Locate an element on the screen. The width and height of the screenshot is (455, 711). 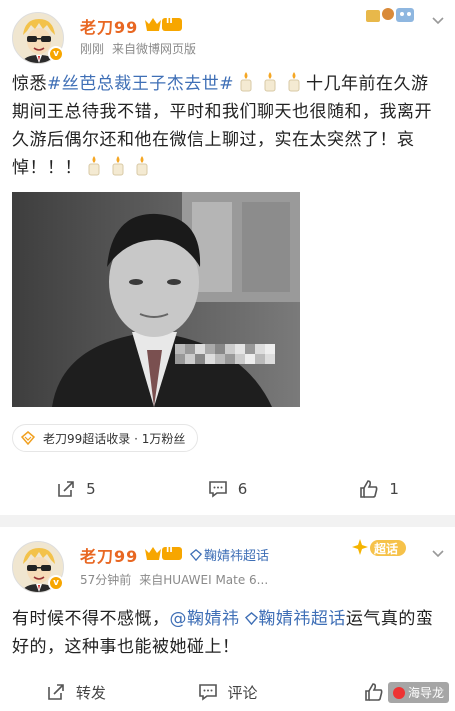
supertopic-label: 鞠婧祎超话 is located at coordinates (237, 556).